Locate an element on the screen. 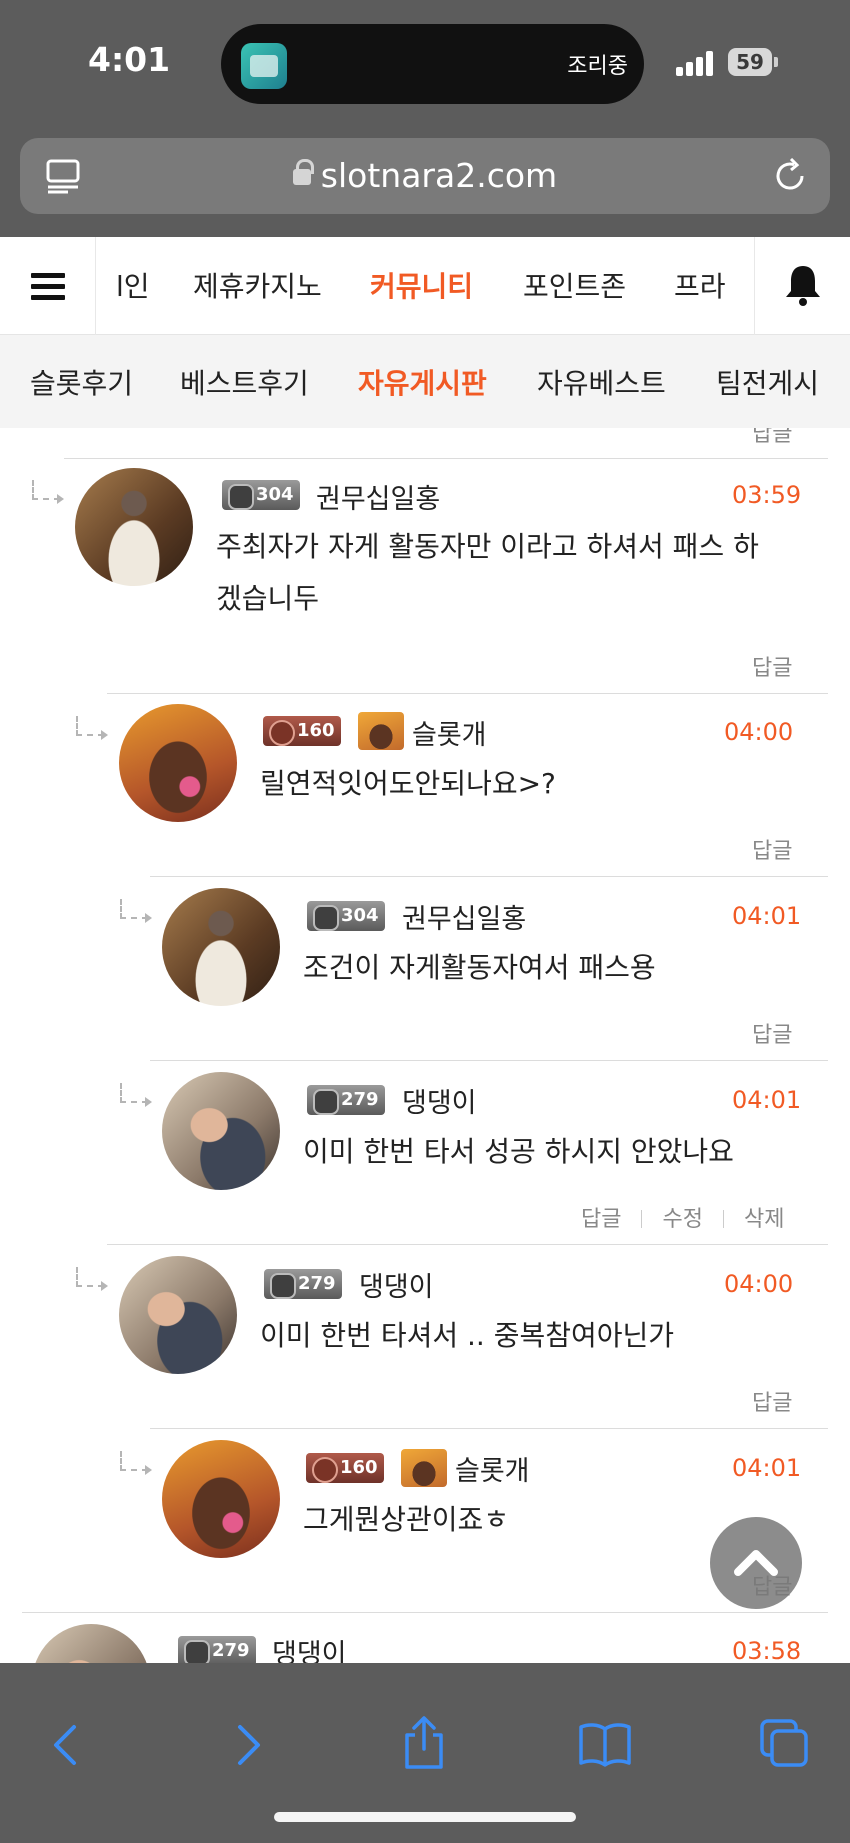 The height and width of the screenshot is (1843, 850). comment-text: 겠습니두 is located at coordinates (268, 598).